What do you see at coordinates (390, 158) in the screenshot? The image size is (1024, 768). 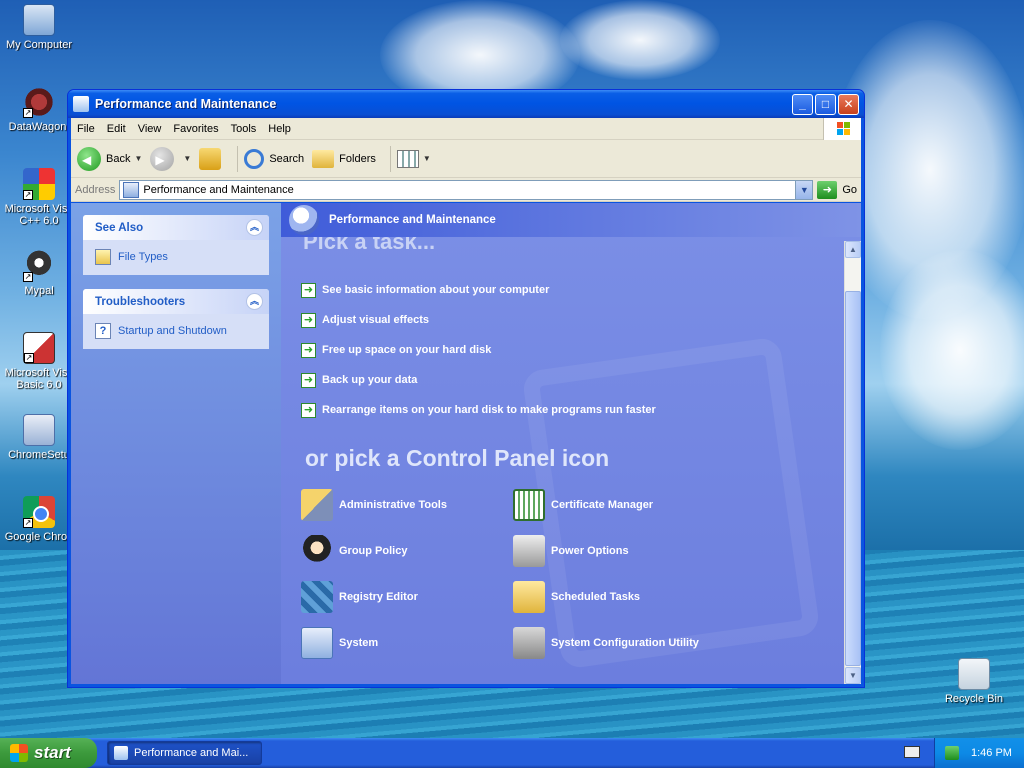 I see `toolbar-separator` at bounding box center [390, 158].